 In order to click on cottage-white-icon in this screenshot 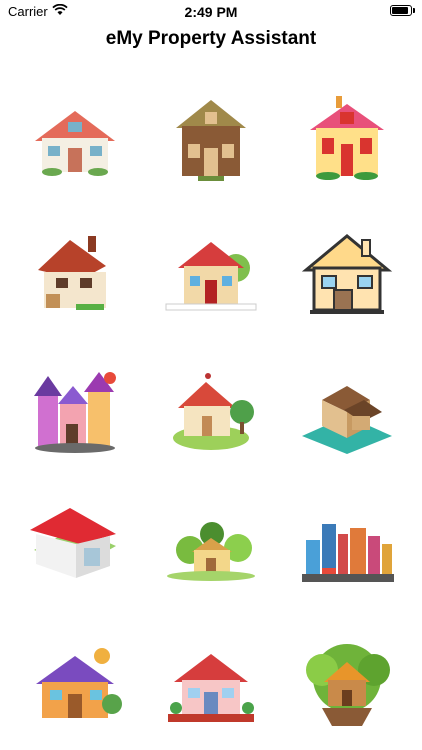, I will do `click(75, 141)`.